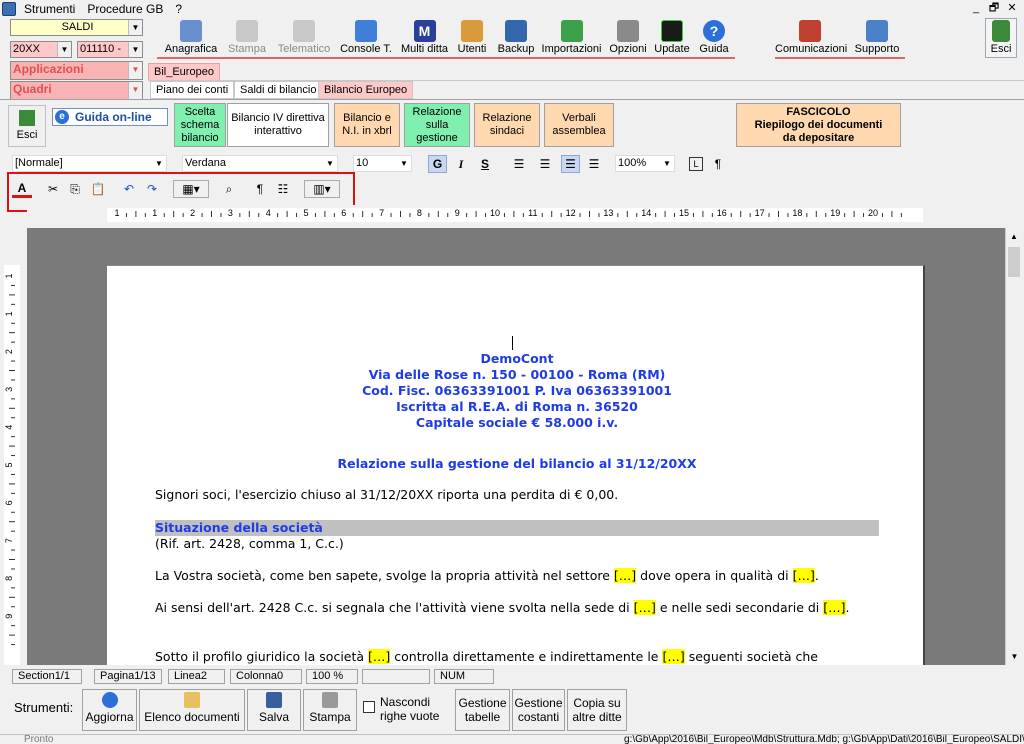  I want to click on tab-bil-europeo: Bil_Europeo, so click(184, 72).